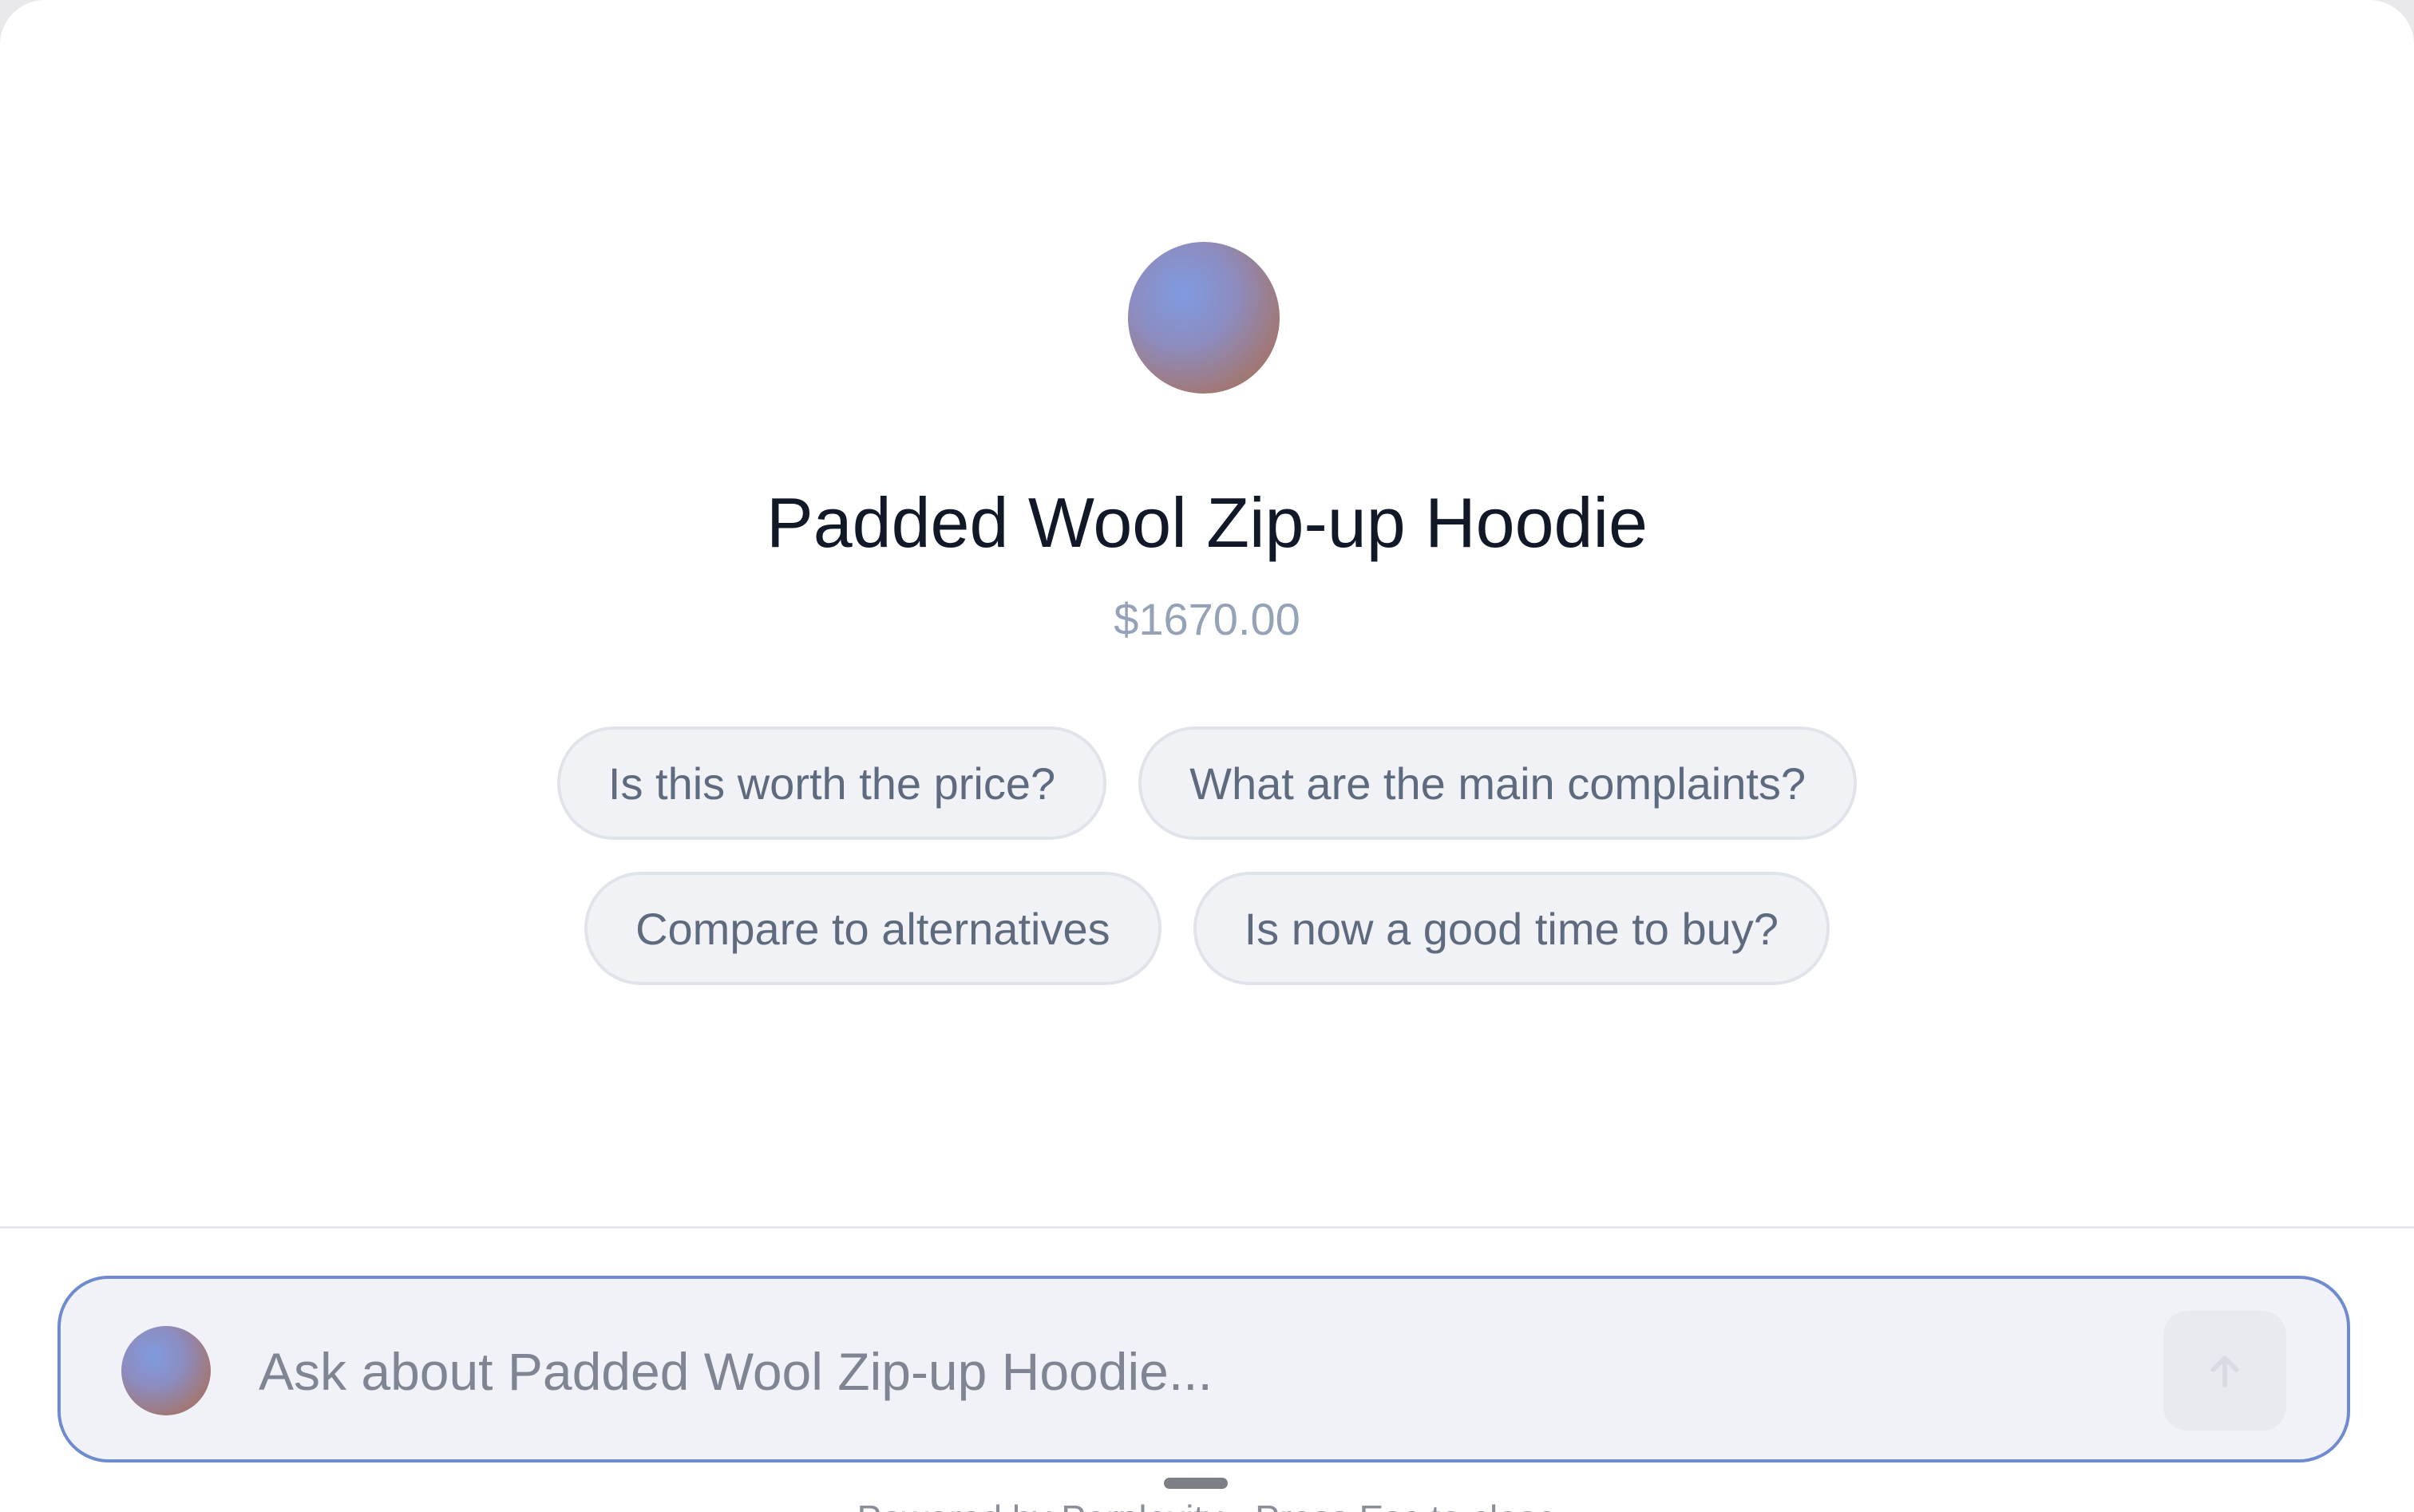 This screenshot has width=2414, height=1512. What do you see at coordinates (1207, 1227) in the screenshot?
I see `divider` at bounding box center [1207, 1227].